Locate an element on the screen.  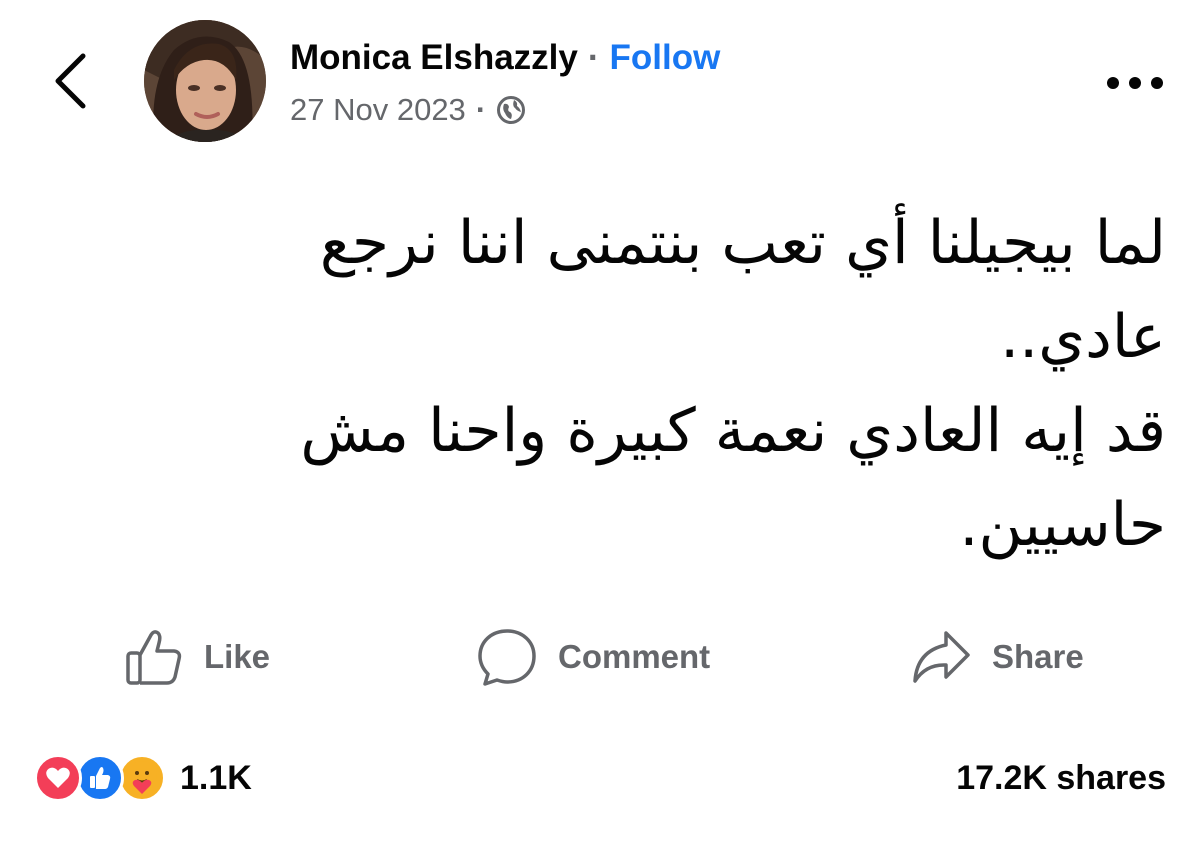
chevron-left-icon is located at coordinates (70, 81).